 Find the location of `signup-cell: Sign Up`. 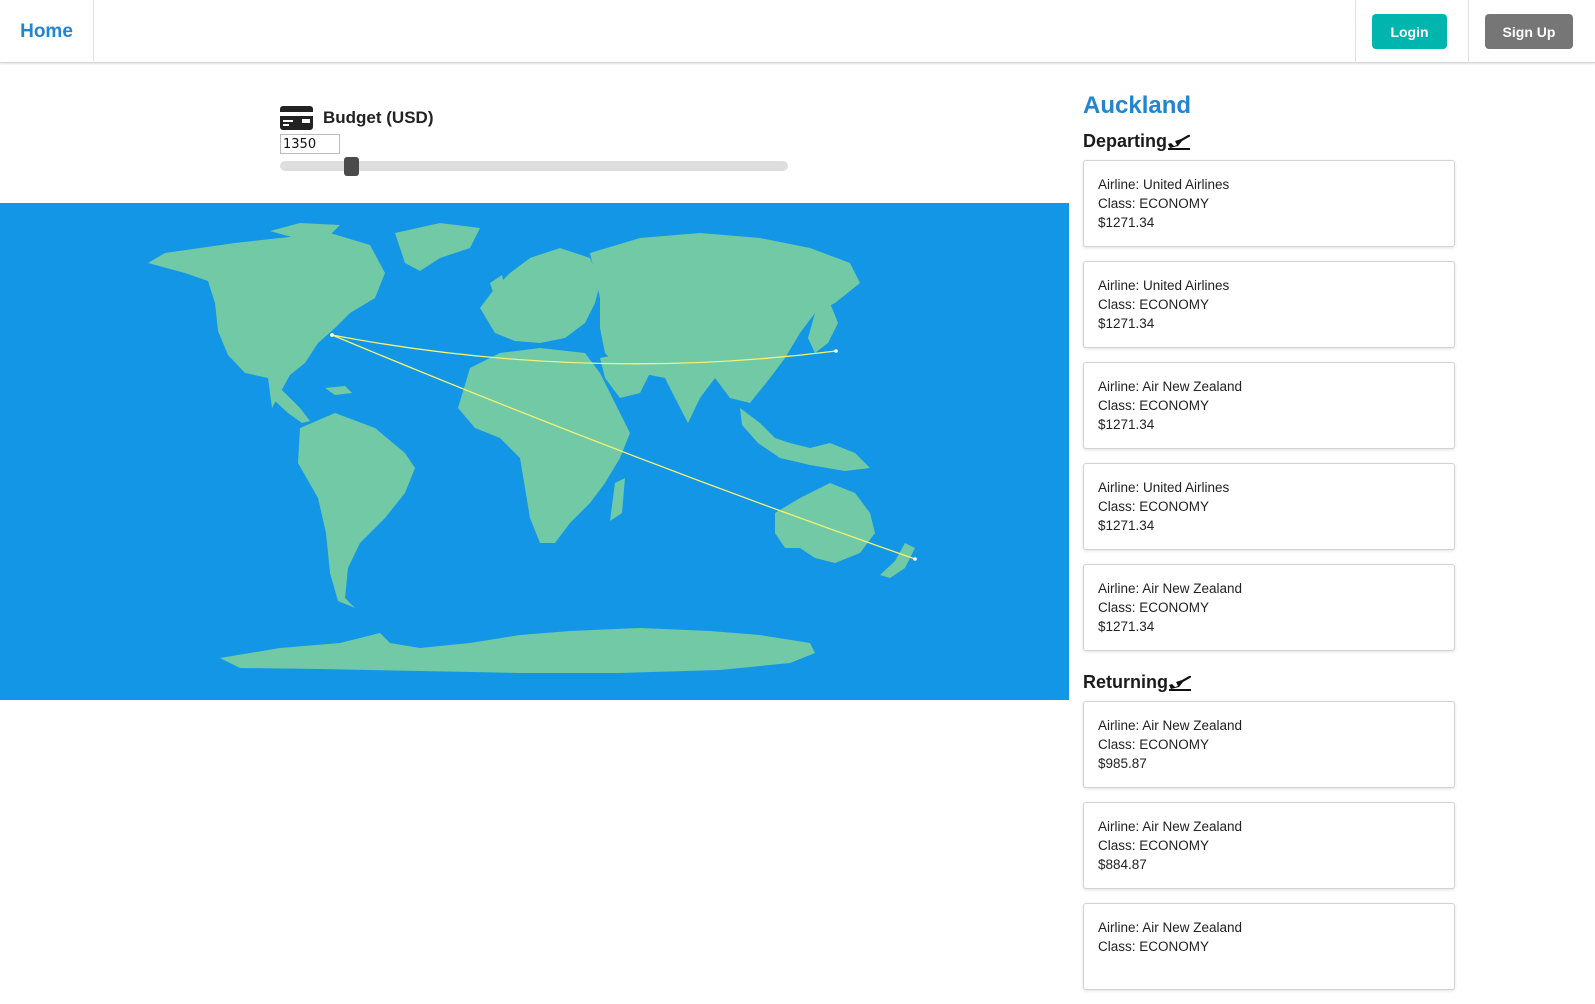

signup-cell: Sign Up is located at coordinates (1531, 31).